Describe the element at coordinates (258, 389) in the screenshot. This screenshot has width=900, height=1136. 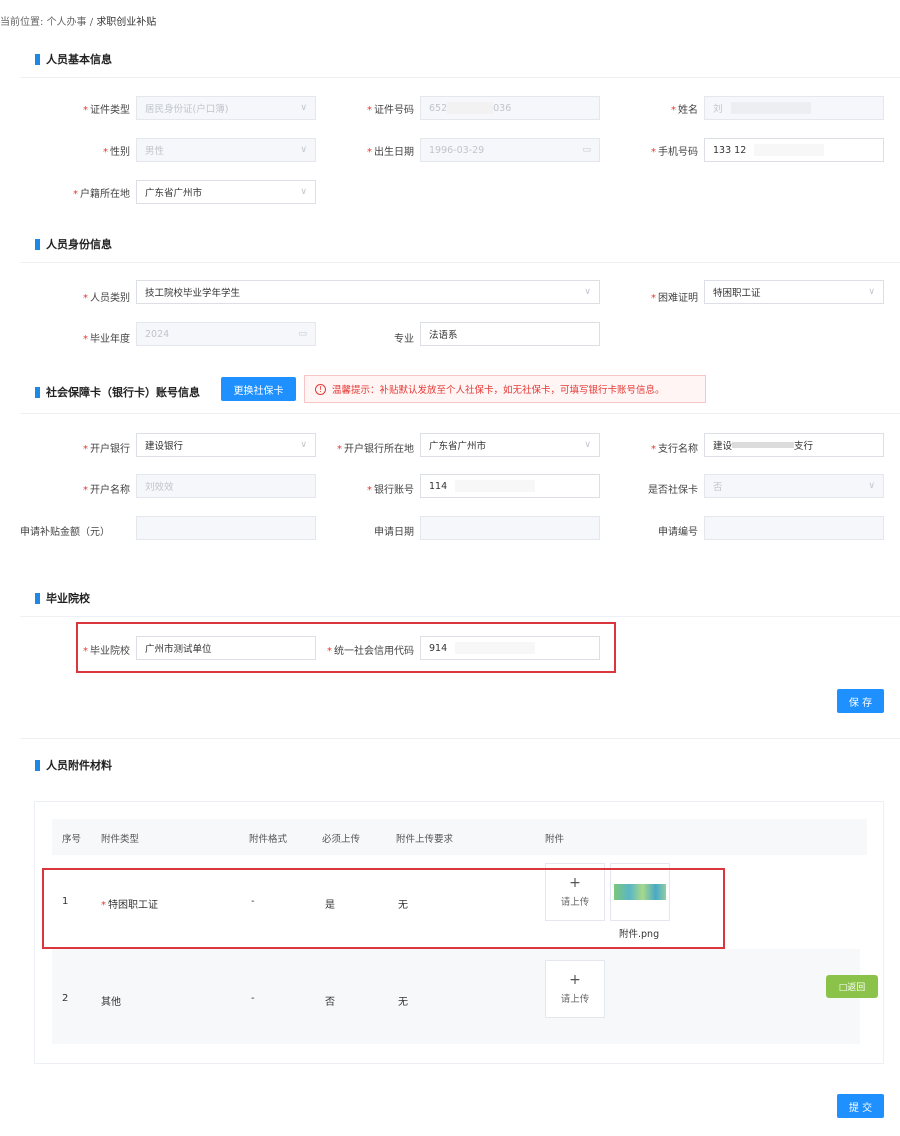
I see `change-social-card-button: 更换社保卡` at that location.